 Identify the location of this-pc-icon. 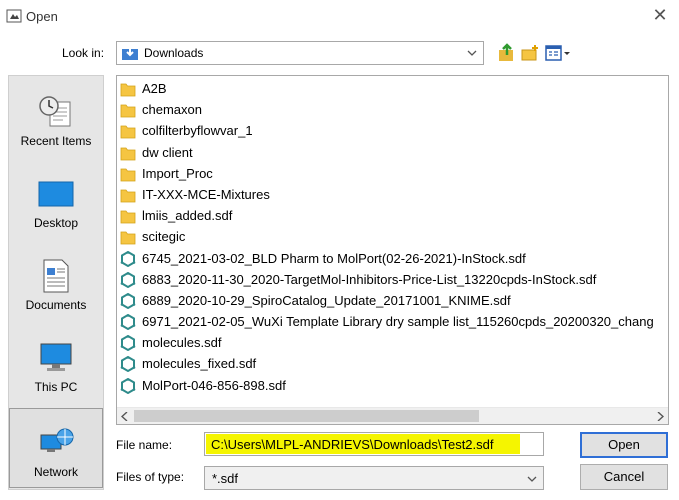
(56, 357).